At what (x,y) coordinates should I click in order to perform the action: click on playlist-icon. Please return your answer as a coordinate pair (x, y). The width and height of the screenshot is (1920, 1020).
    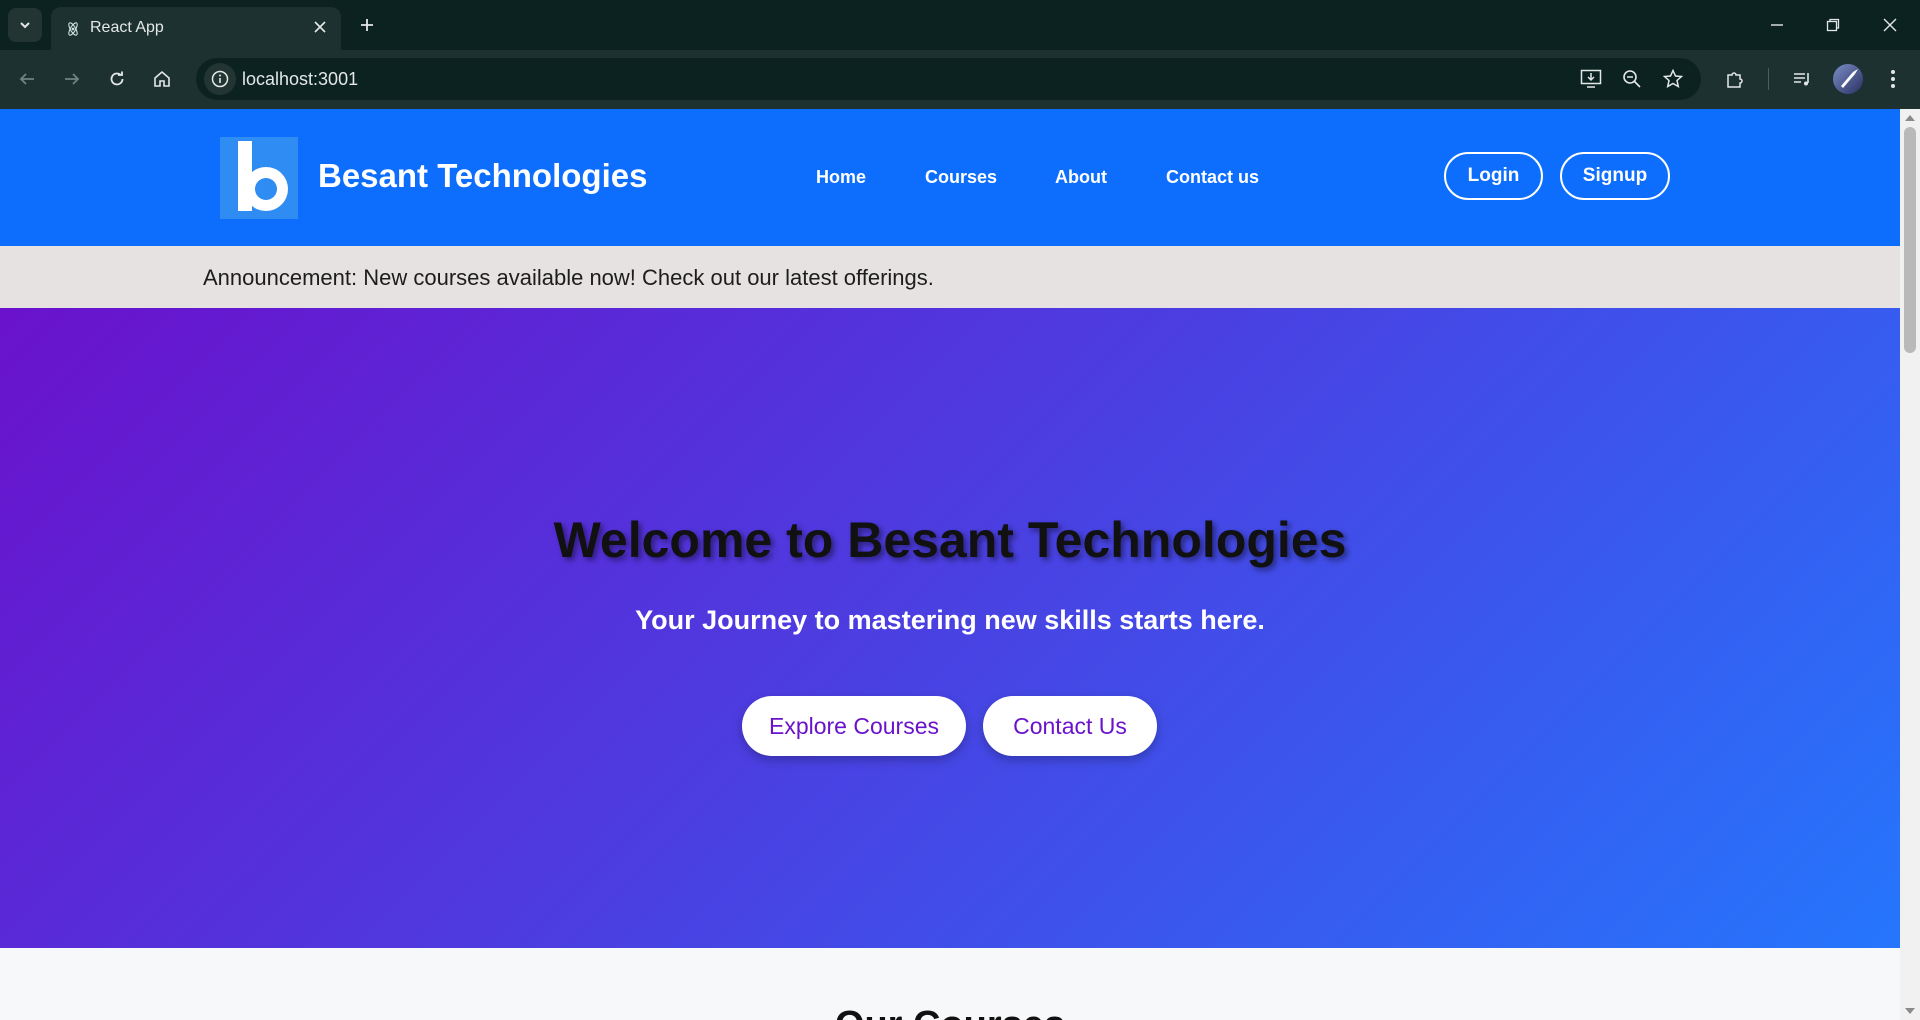
    Looking at the image, I should click on (1801, 79).